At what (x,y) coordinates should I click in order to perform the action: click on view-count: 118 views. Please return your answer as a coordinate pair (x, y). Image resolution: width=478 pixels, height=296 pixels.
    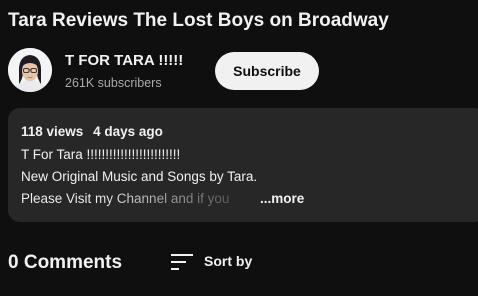
    Looking at the image, I should click on (52, 131).